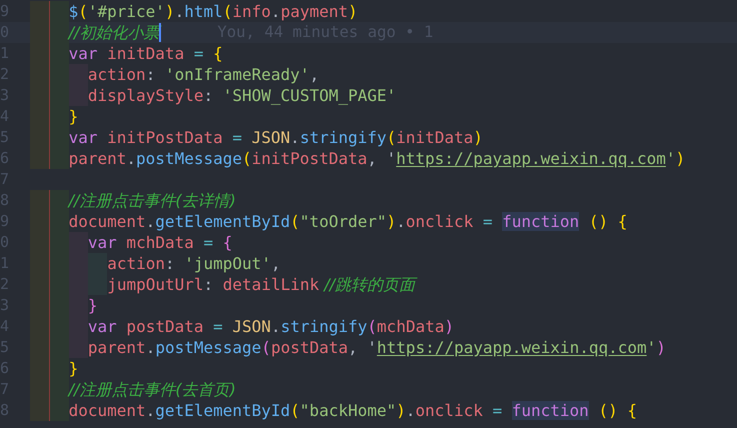  I want to click on code-line: var initData = {, so click(145, 53).